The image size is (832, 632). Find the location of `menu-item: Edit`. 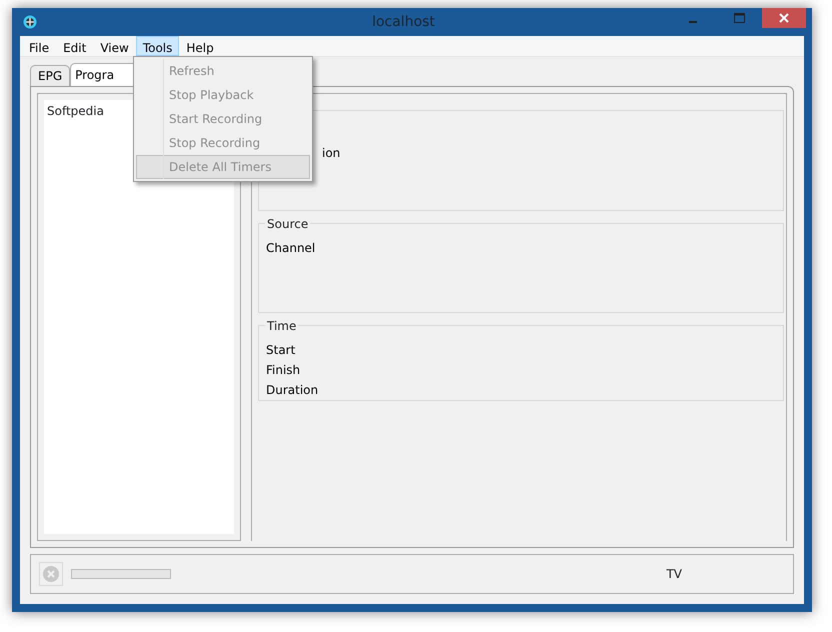

menu-item: Edit is located at coordinates (75, 46).